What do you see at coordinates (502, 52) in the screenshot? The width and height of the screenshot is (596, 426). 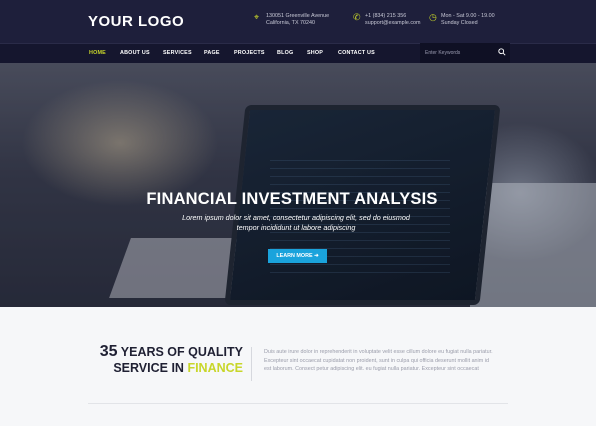 I see `search-icon` at bounding box center [502, 52].